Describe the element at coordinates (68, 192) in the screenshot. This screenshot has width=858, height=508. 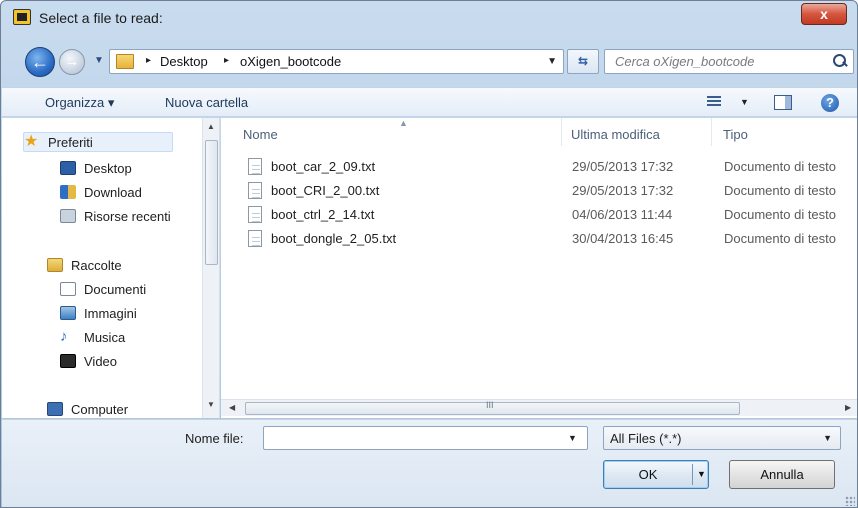
I see `download-icon` at that location.